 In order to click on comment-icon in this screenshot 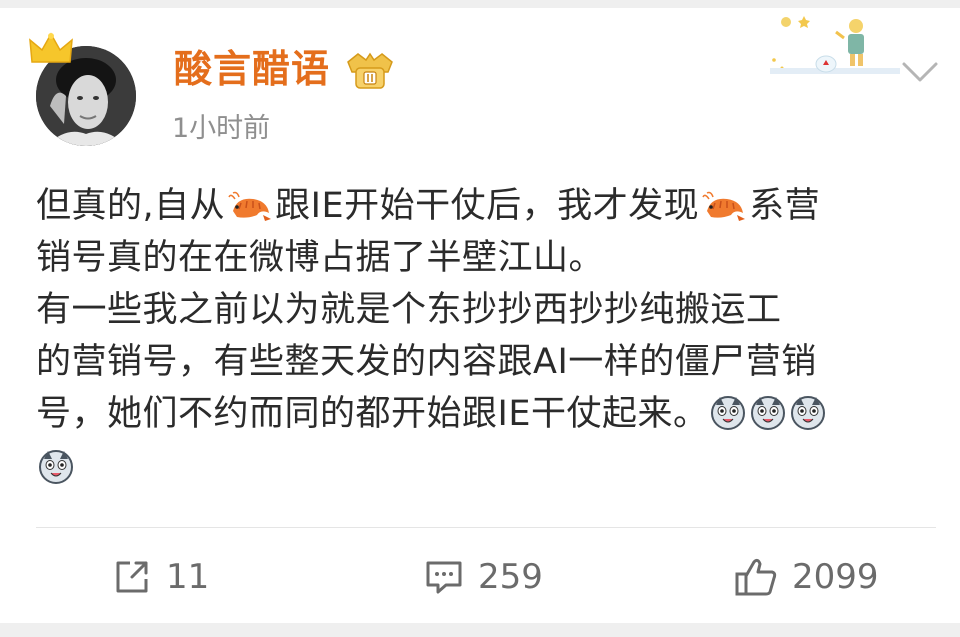, I will do `click(444, 577)`.